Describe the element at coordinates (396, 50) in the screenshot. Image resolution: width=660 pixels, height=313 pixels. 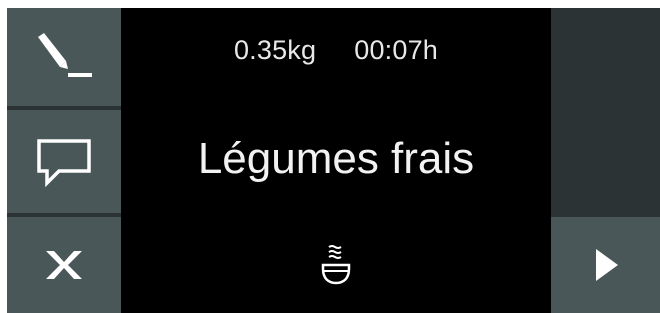
I see `duration-value: 00:07h` at that location.